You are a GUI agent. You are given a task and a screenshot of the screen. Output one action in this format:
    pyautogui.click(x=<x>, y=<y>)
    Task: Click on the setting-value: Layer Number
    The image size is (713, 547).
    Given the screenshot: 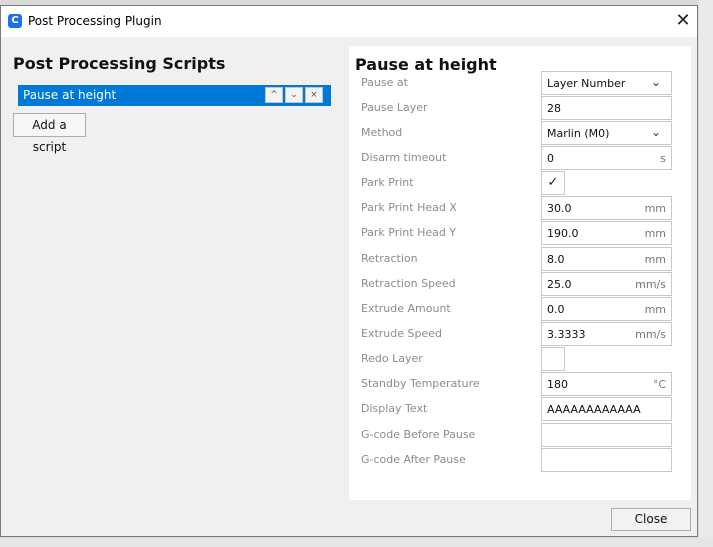 What is the action you would take?
    pyautogui.click(x=586, y=83)
    